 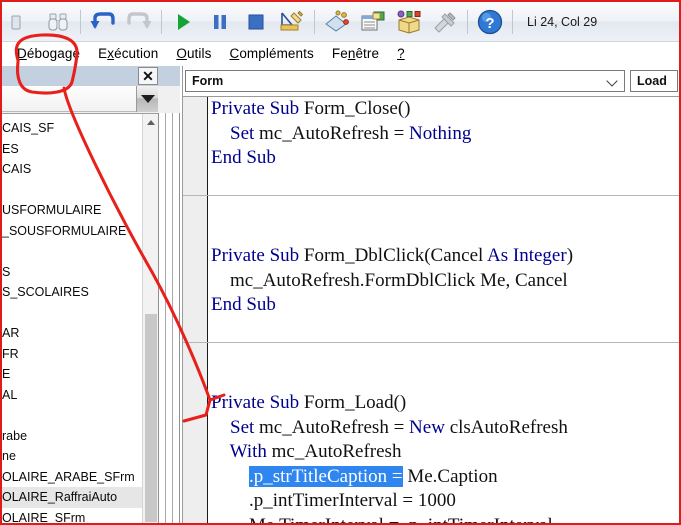 What do you see at coordinates (444, 452) in the screenshot?
I see `code-line: With mc_AutoRefresh` at bounding box center [444, 452].